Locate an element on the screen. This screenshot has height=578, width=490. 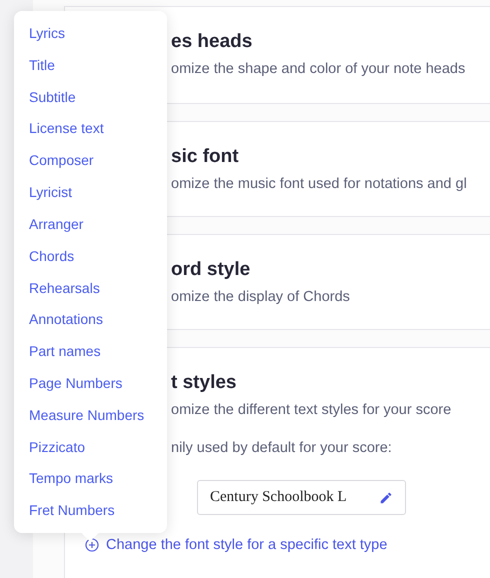
section-title: sic font is located at coordinates (205, 157).